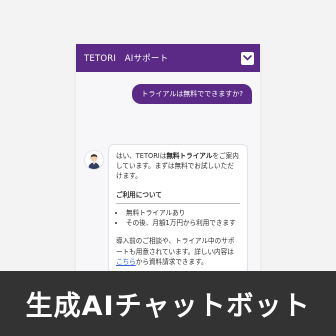 This screenshot has width=336, height=336. I want to click on usage-section-title: ご利用について, so click(178, 197).